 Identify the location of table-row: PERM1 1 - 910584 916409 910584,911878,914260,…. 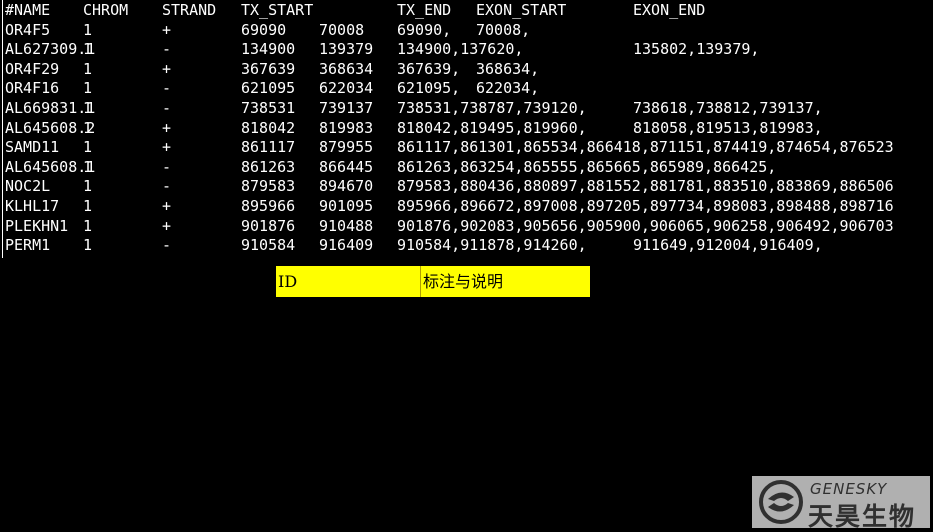
(469, 246).